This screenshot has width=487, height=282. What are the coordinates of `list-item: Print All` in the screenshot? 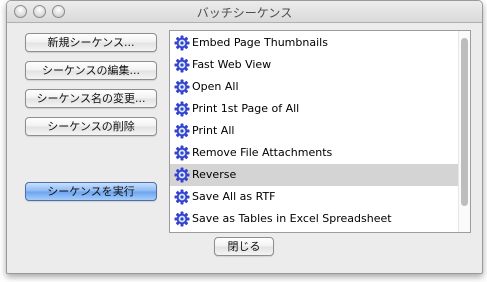 It's located at (314, 131).